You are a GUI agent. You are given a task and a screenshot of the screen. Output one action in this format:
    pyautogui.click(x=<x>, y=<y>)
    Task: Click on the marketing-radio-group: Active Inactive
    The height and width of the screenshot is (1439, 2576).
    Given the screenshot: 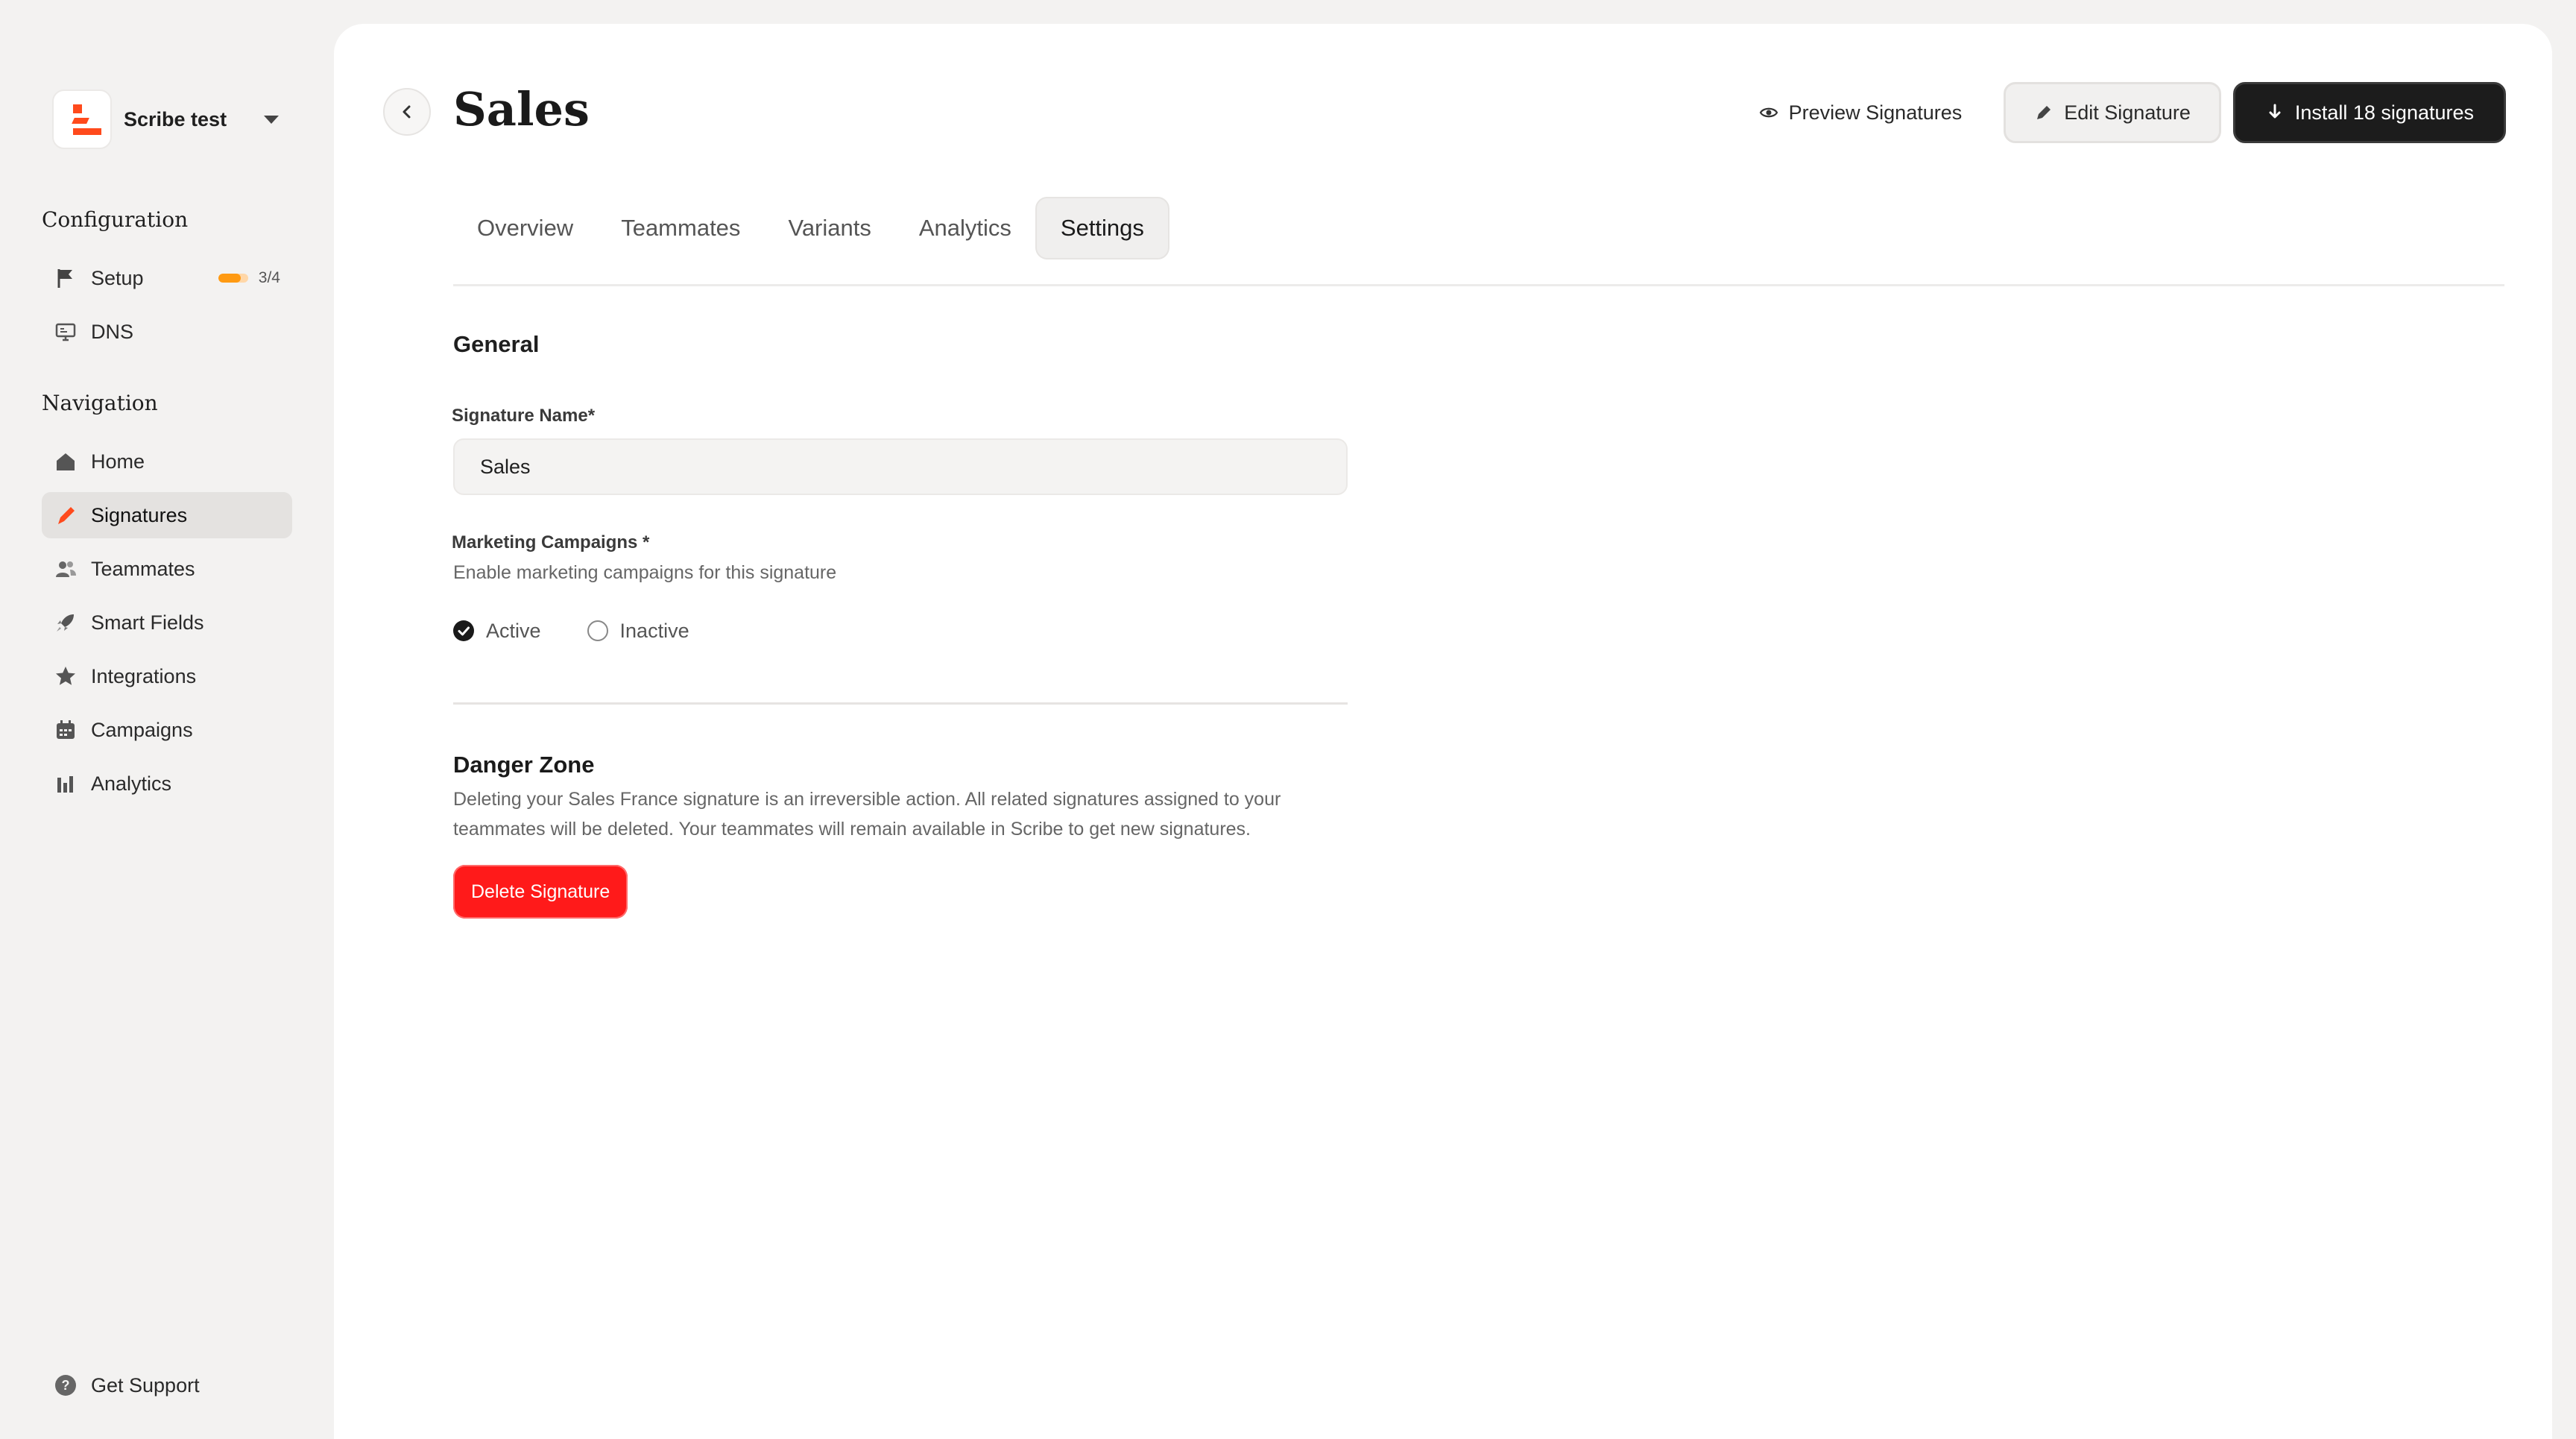 What is the action you would take?
    pyautogui.click(x=594, y=631)
    